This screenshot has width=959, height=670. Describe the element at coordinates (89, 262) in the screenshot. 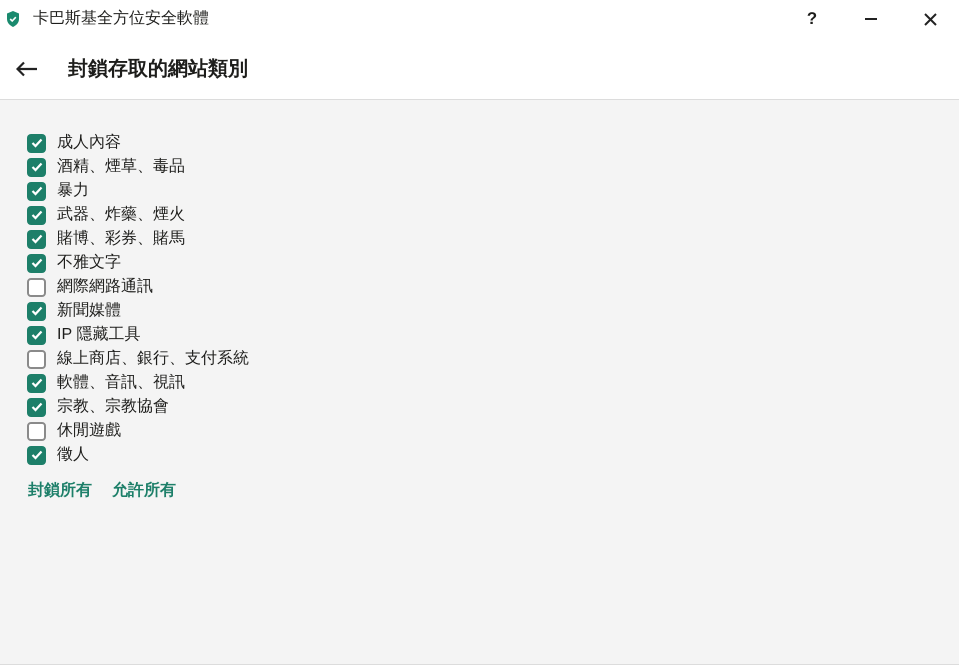

I see `category-label: 不雅文字` at that location.